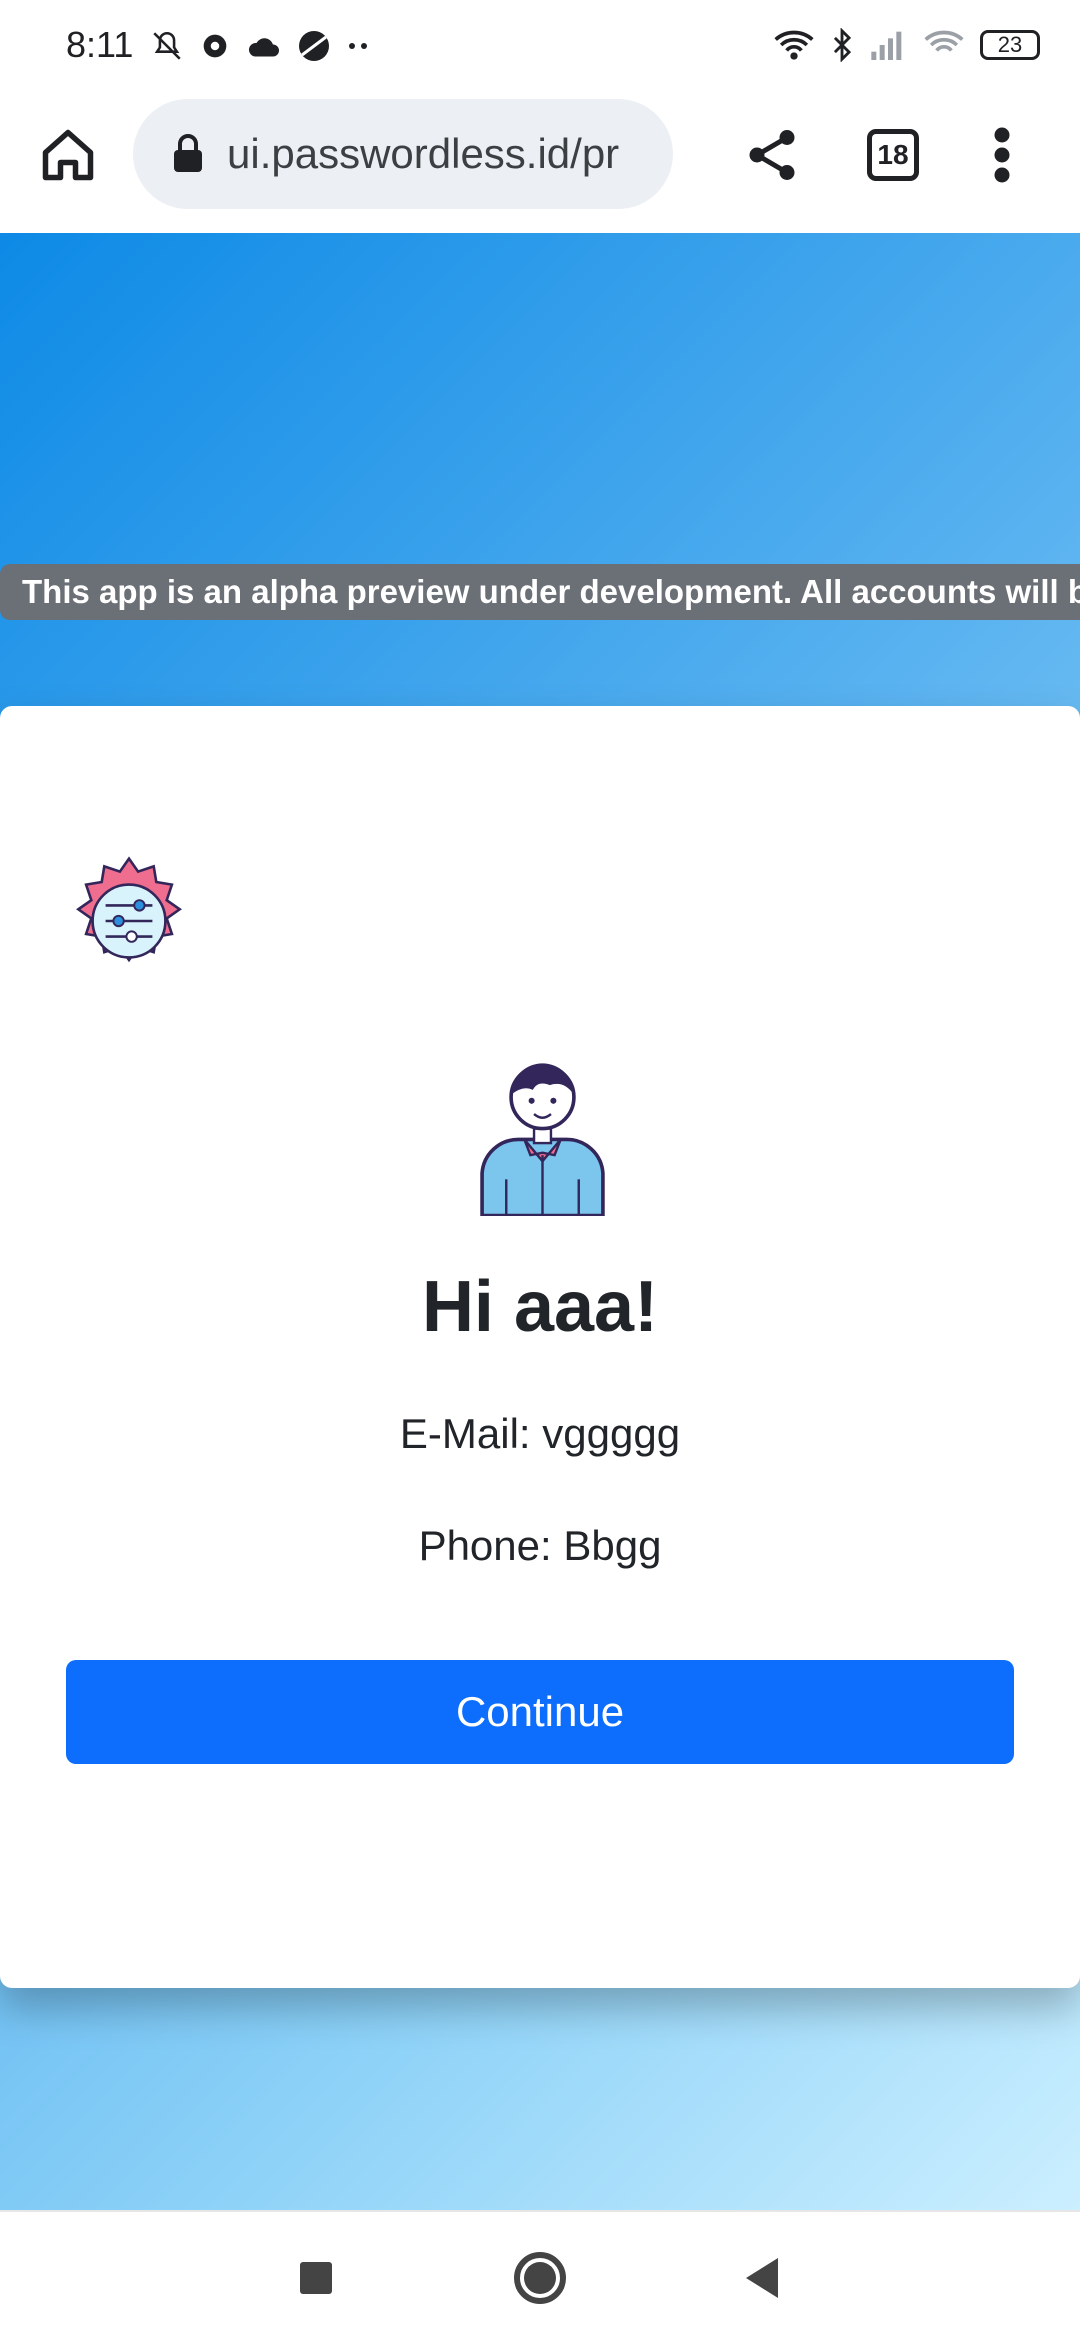 The width and height of the screenshot is (1080, 2342). I want to click on phone-text: Phone: Bbgg, so click(540, 1545).